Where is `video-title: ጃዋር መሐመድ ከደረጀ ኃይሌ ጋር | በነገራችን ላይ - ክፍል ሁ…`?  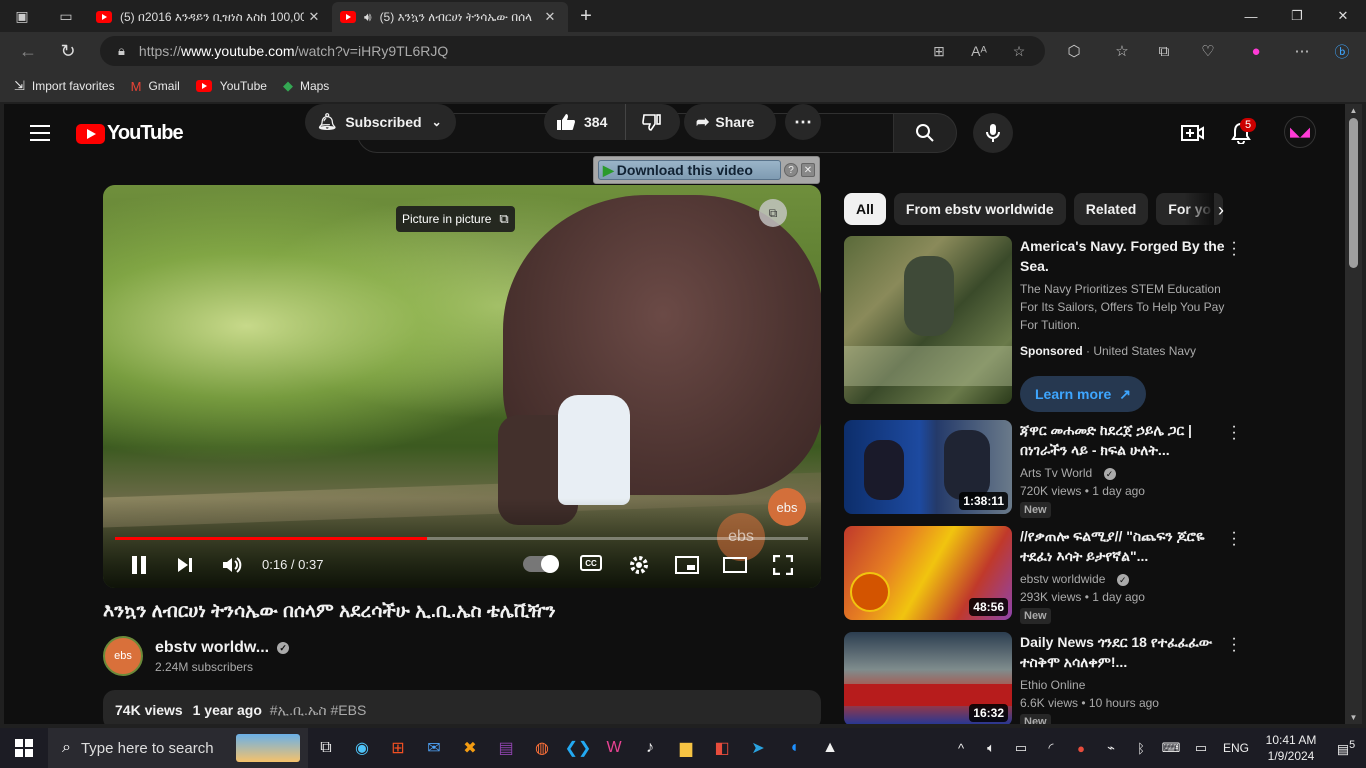
video-title: ጃዋር መሐመድ ከደረጀ ኃይሌ ጋር | በነገራችን ላይ - ክፍል ሁ… is located at coordinates (1125, 440).